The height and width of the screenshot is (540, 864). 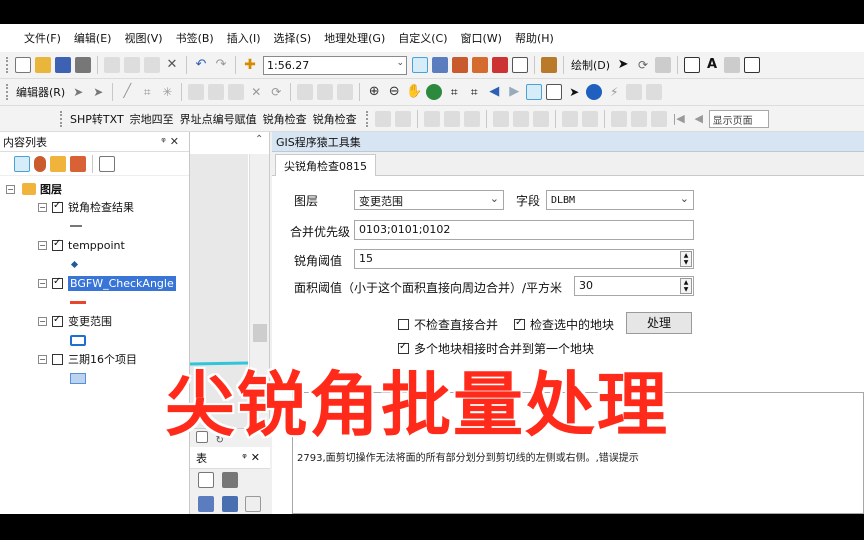 What do you see at coordinates (40, 163) in the screenshot?
I see `list-by-source-icon` at bounding box center [40, 163].